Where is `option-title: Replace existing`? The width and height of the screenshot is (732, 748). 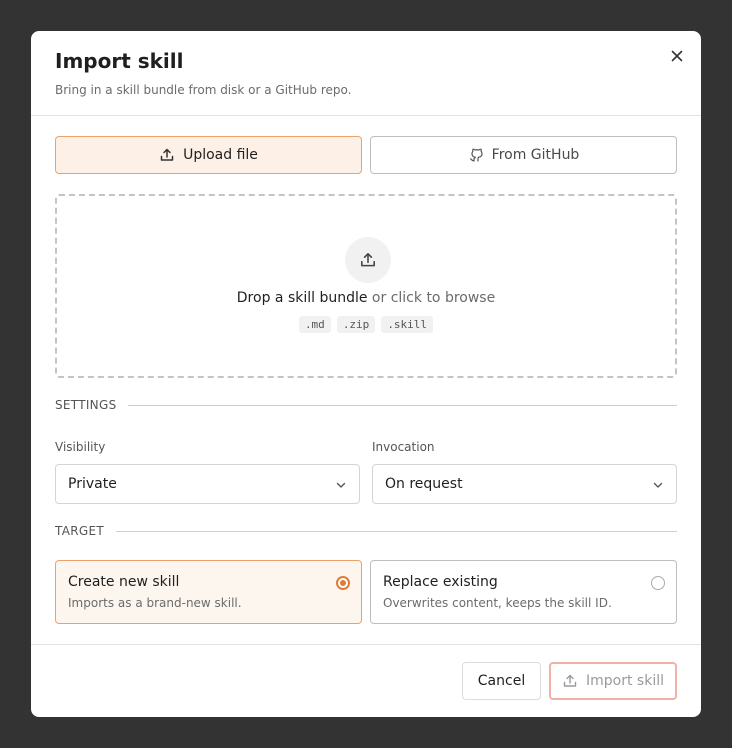
option-title: Replace existing is located at coordinates (440, 582).